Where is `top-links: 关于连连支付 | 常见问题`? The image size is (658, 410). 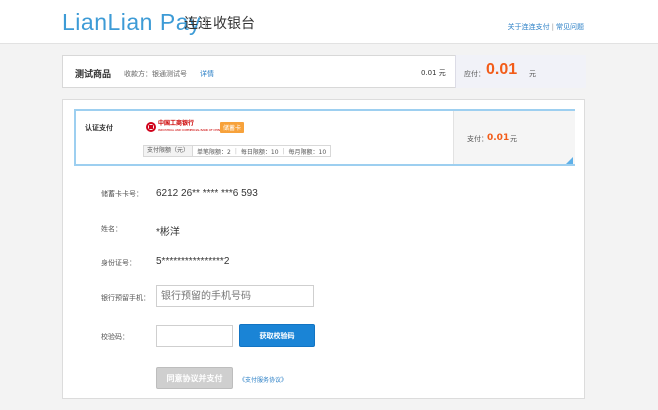
top-links: 关于连连支付 | 常见问题 is located at coordinates (546, 27).